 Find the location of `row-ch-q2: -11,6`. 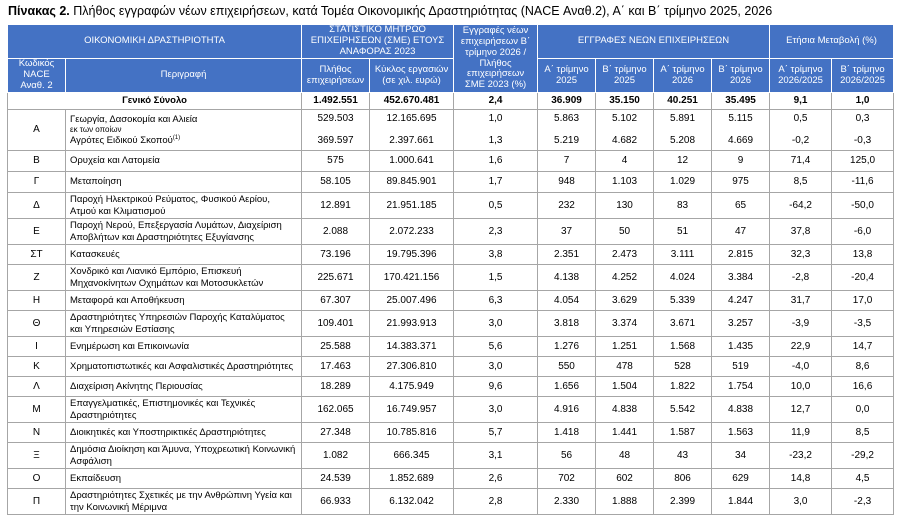

row-ch-q2: -11,6 is located at coordinates (863, 182).